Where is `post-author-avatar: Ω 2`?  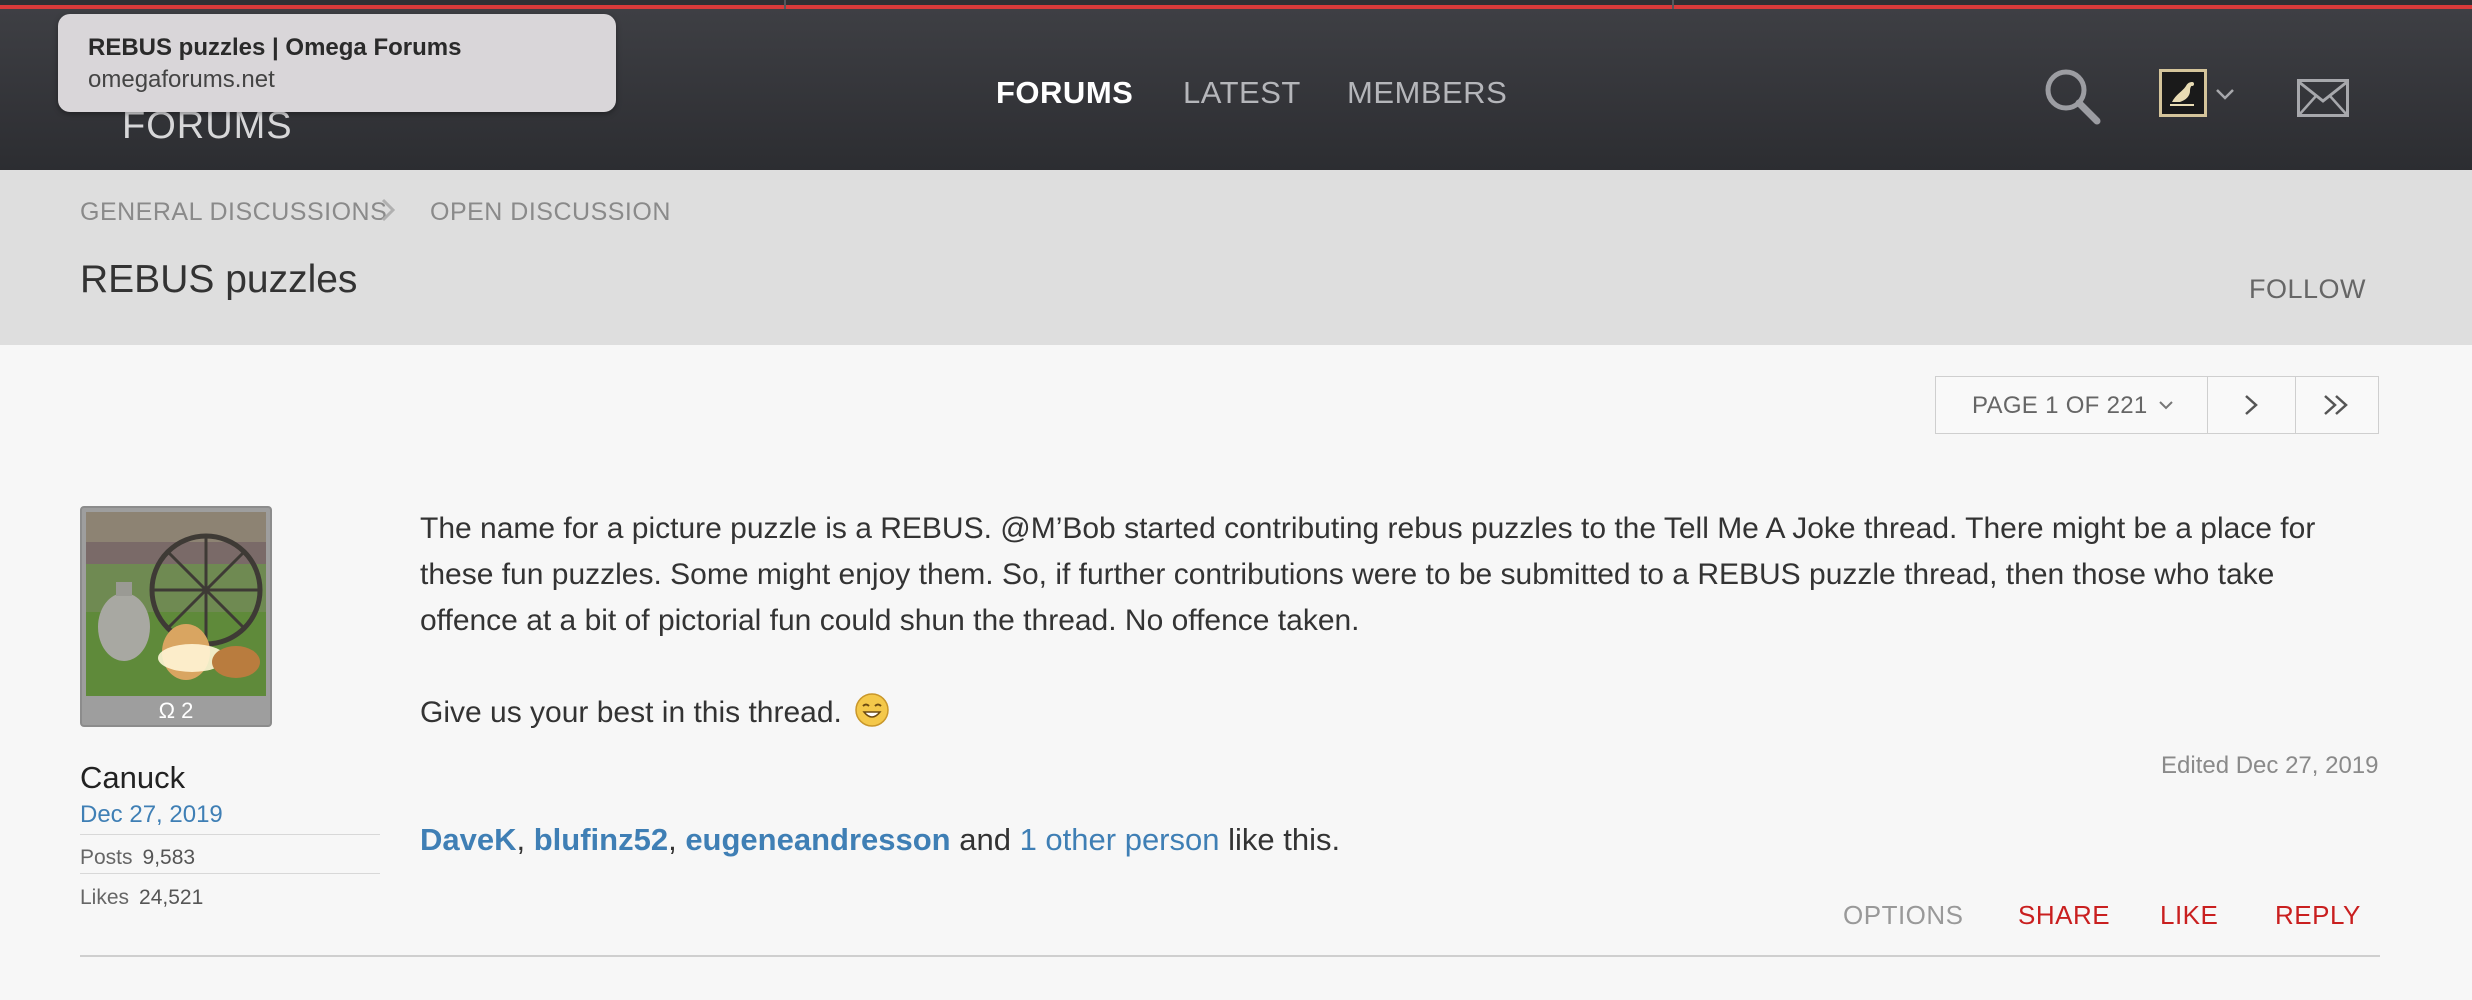
post-author-avatar: Ω 2 is located at coordinates (176, 616).